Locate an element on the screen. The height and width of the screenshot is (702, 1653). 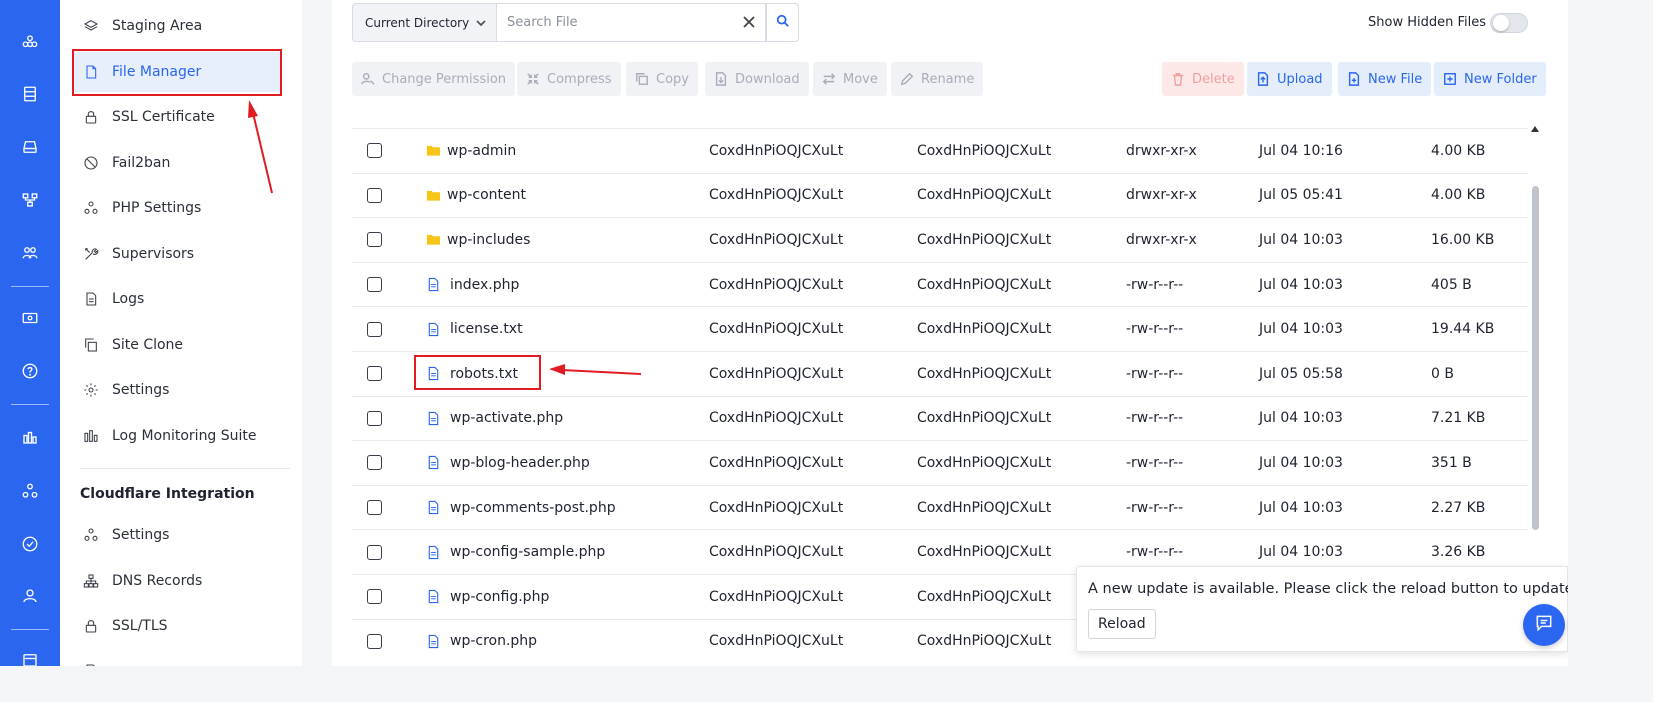
file-name: wp-content is located at coordinates (486, 195).